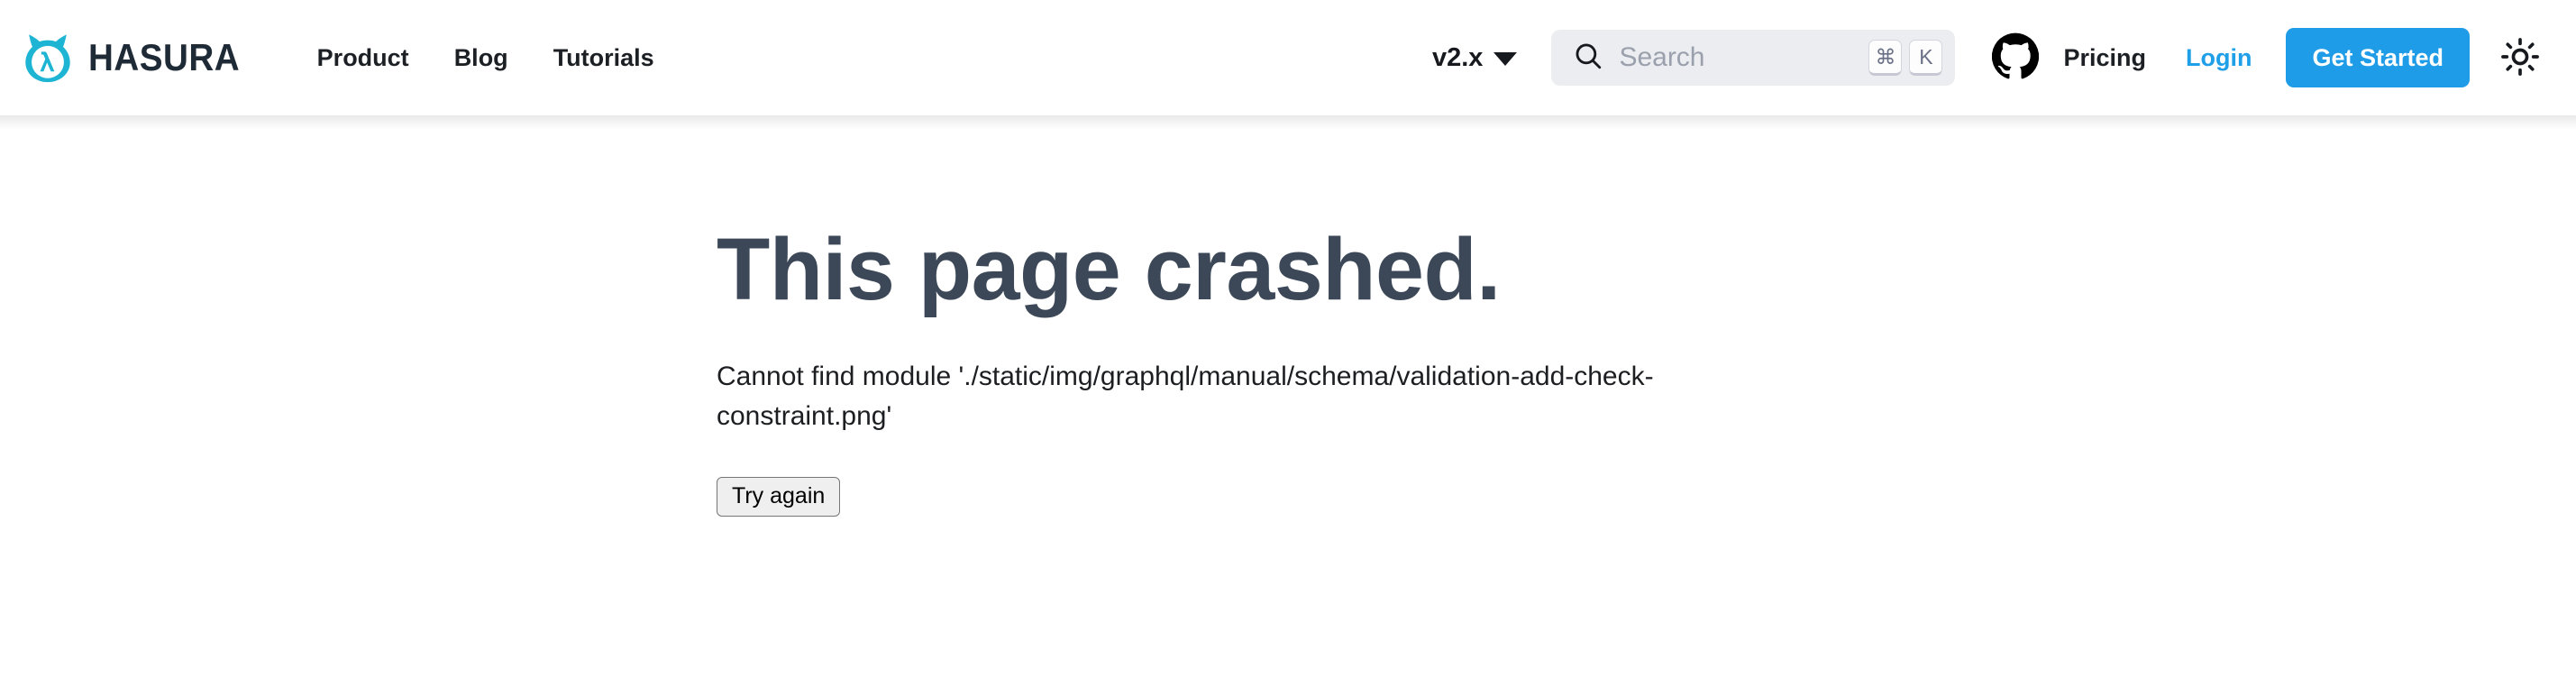 The width and height of the screenshot is (2576, 696). What do you see at coordinates (1457, 57) in the screenshot?
I see `version-dropdown-label: v2.x` at bounding box center [1457, 57].